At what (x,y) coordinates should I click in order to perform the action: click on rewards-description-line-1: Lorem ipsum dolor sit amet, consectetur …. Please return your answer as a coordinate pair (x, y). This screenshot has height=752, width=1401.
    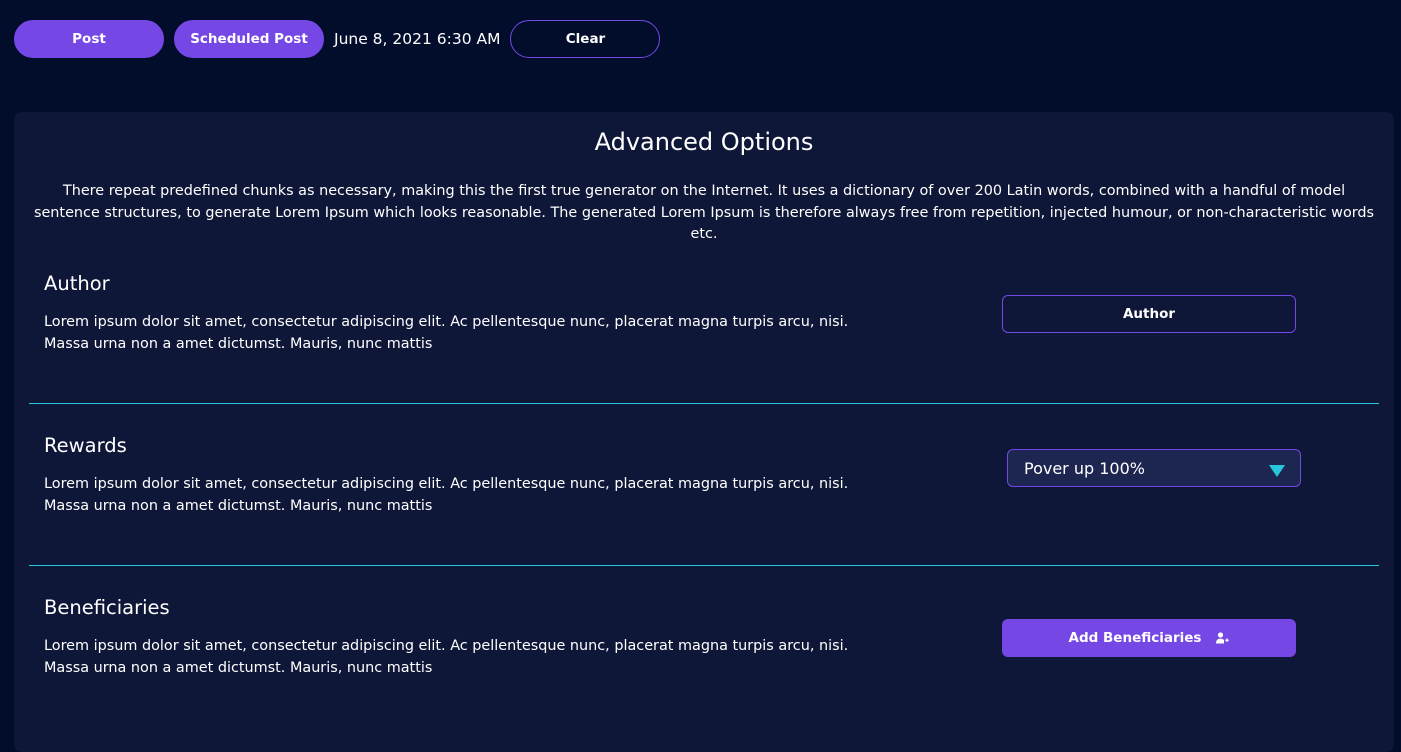
    Looking at the image, I should click on (446, 484).